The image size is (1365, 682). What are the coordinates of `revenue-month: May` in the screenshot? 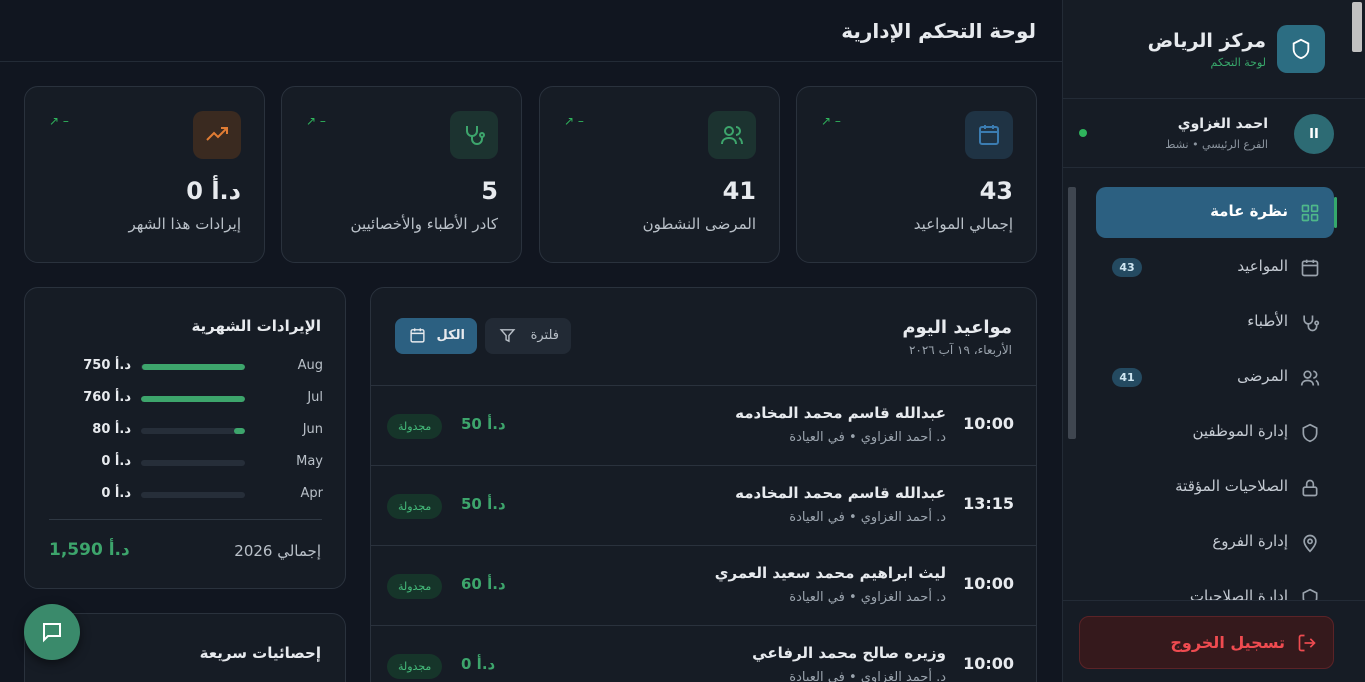 It's located at (309, 461).